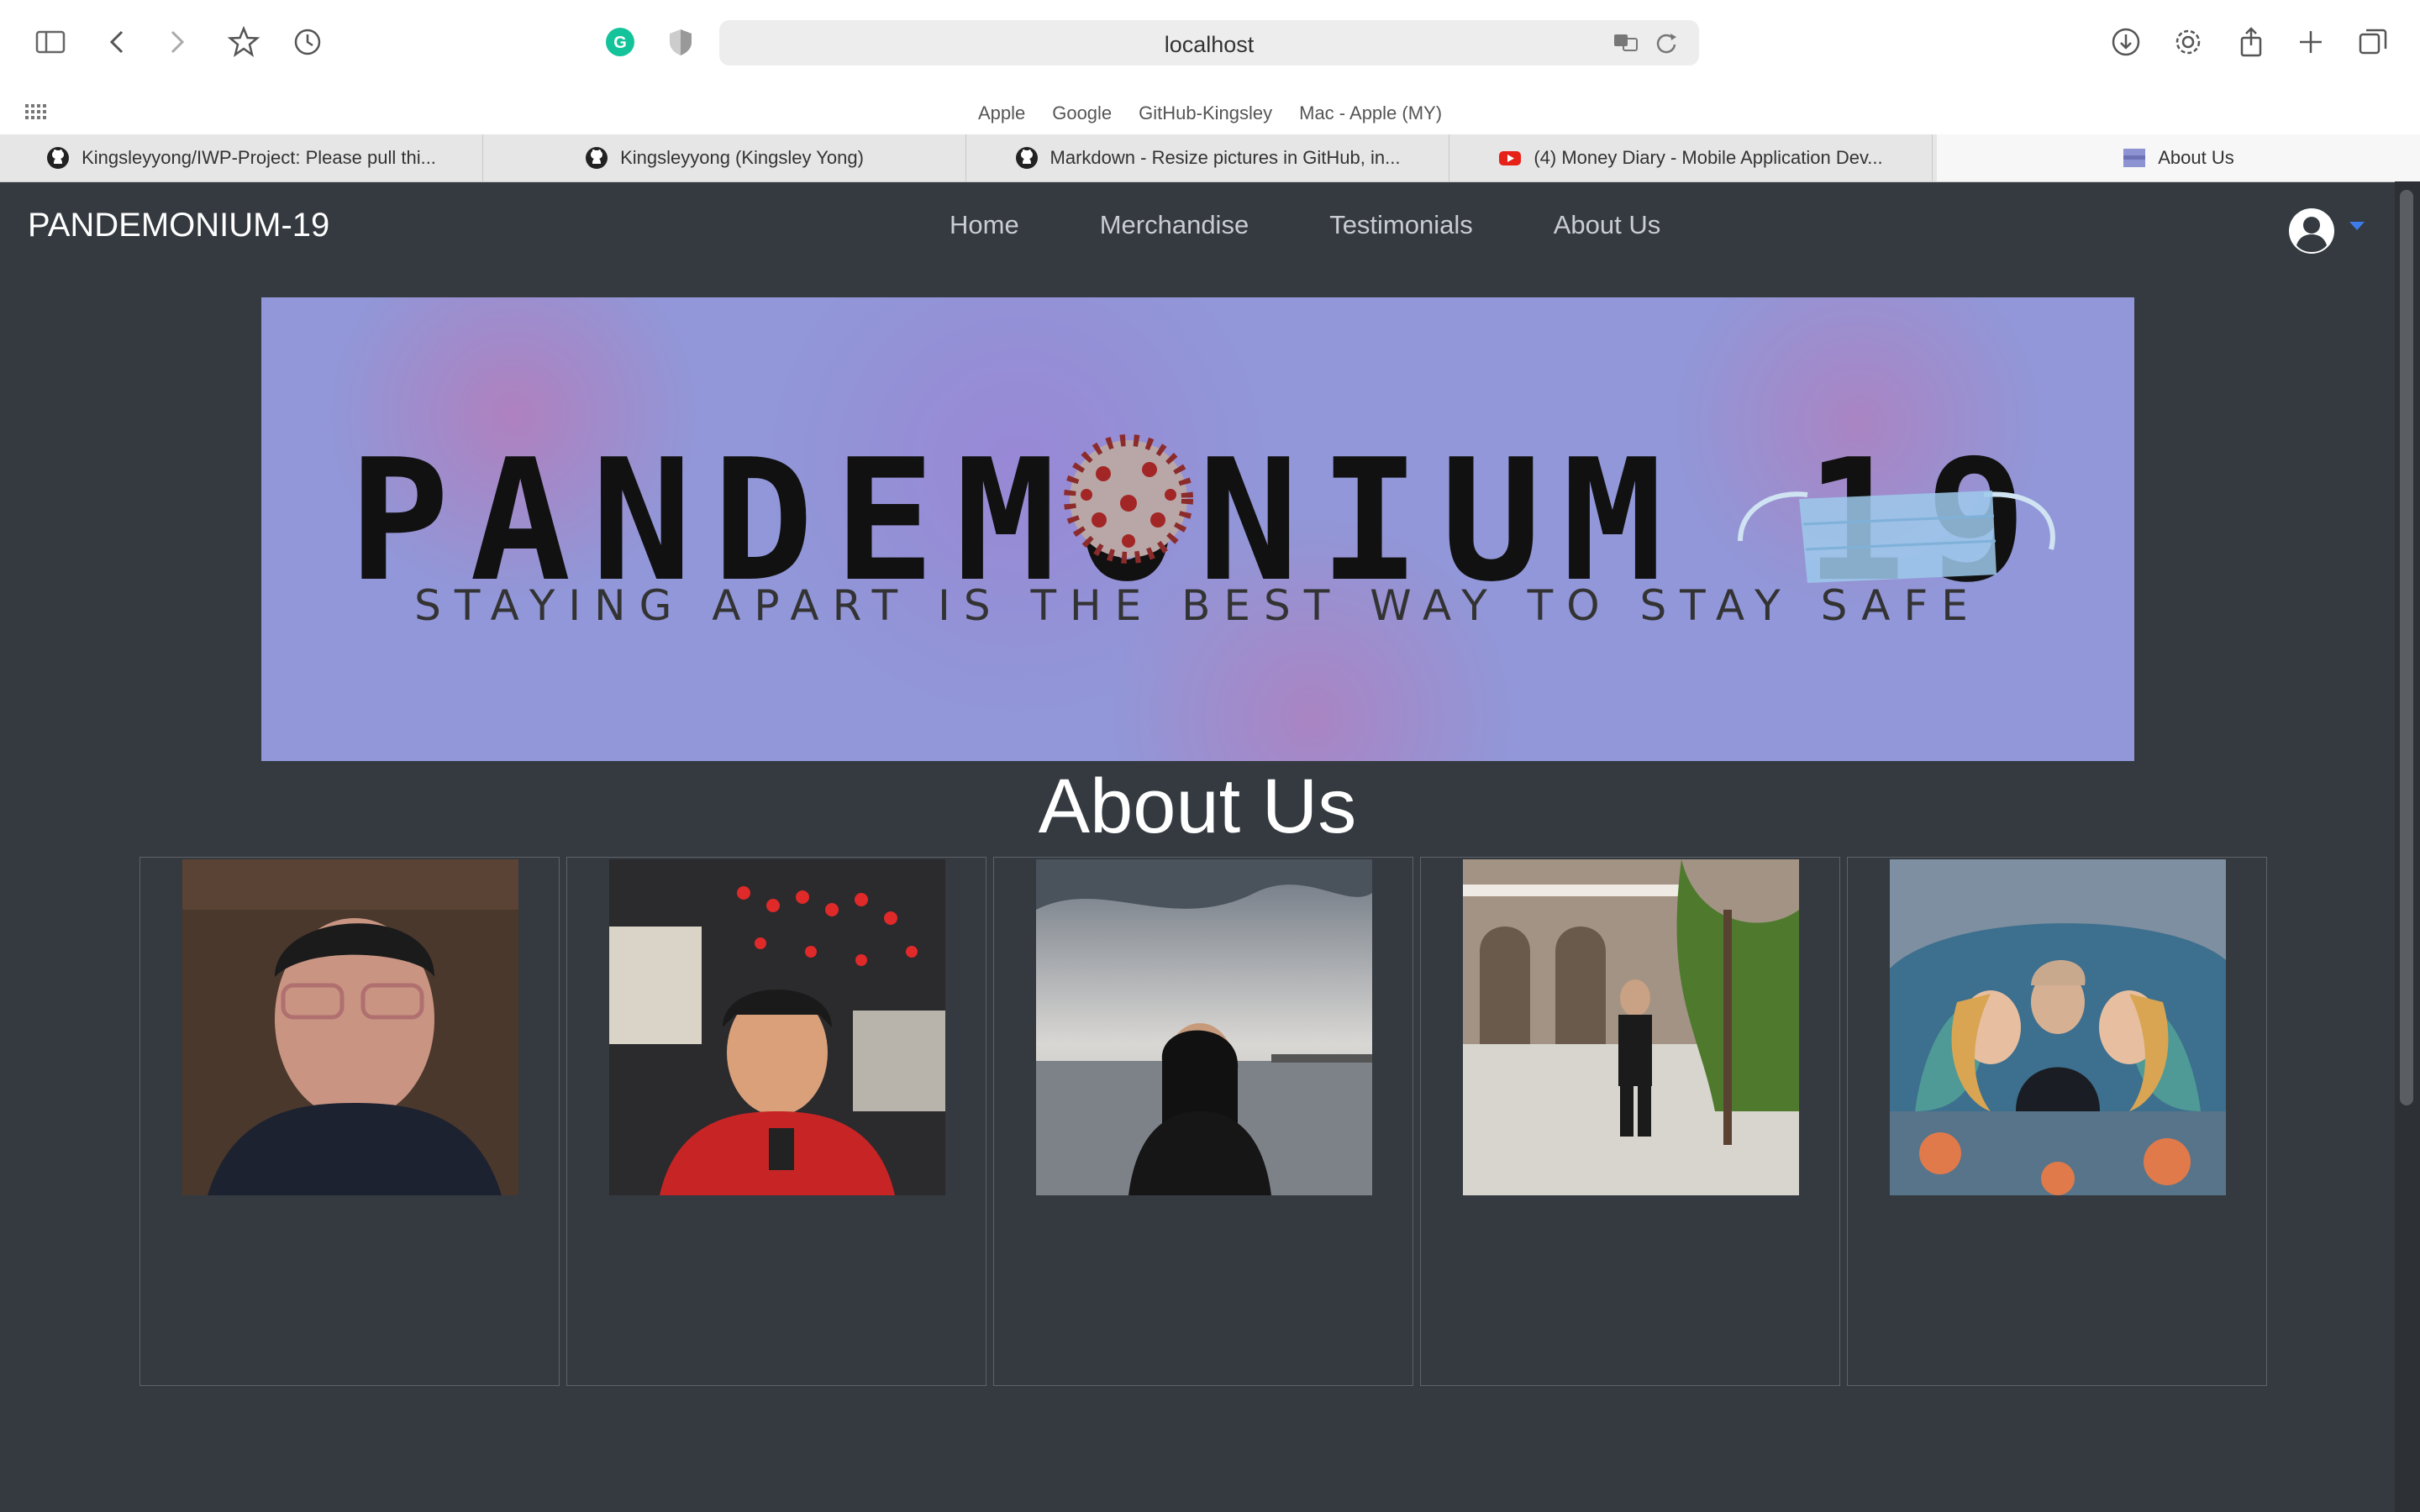 Image resolution: width=2420 pixels, height=1512 pixels. Describe the element at coordinates (2134, 158) in the screenshot. I see `site-favicon` at that location.